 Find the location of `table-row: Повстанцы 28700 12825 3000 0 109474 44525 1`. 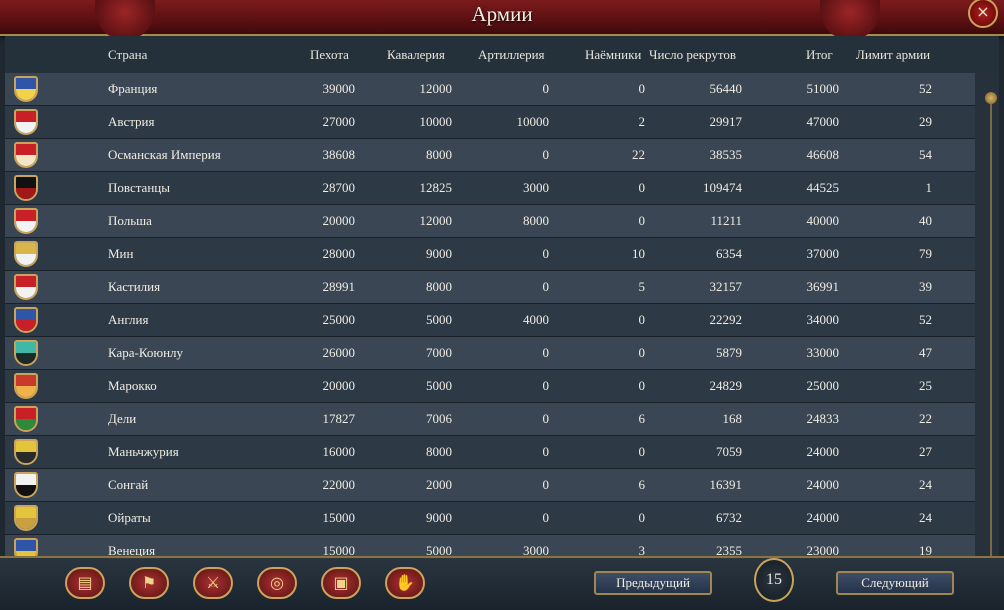

table-row: Повстанцы 28700 12825 3000 0 109474 44525 1 is located at coordinates (490, 188).